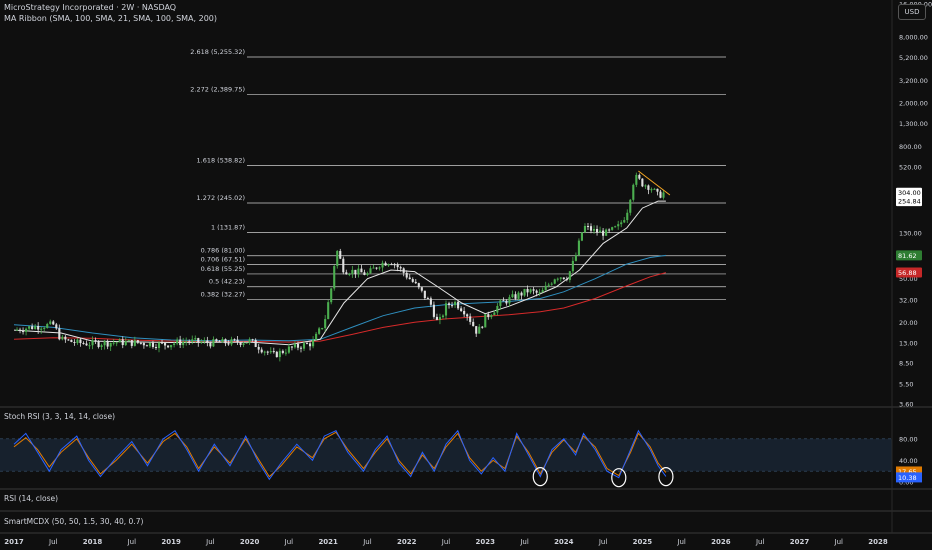 Image resolution: width=932 pixels, height=550 pixels. What do you see at coordinates (721, 542) in the screenshot?
I see `time-axis-tick: 2026` at bounding box center [721, 542].